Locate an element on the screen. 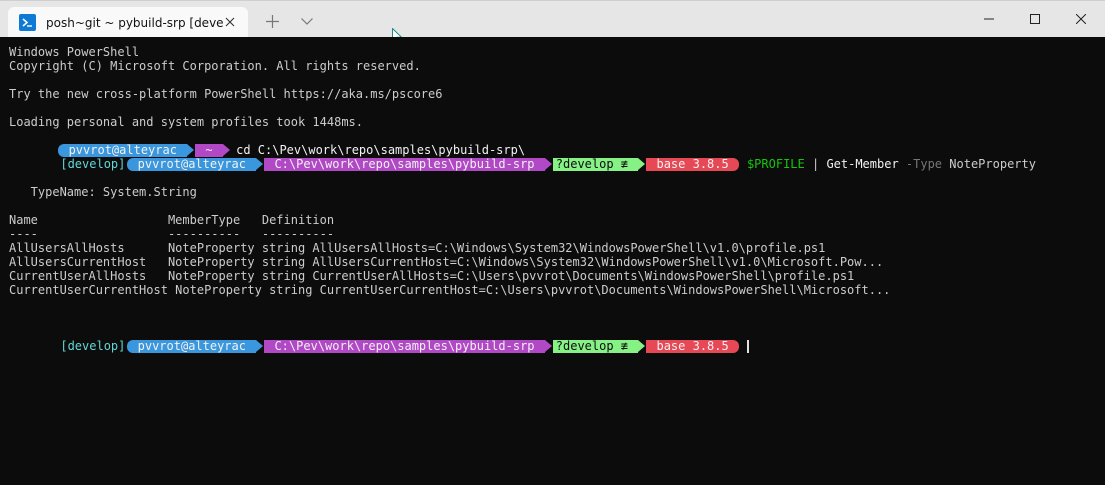 This screenshot has width=1105, height=485. maximize-button is located at coordinates (1035, 19).